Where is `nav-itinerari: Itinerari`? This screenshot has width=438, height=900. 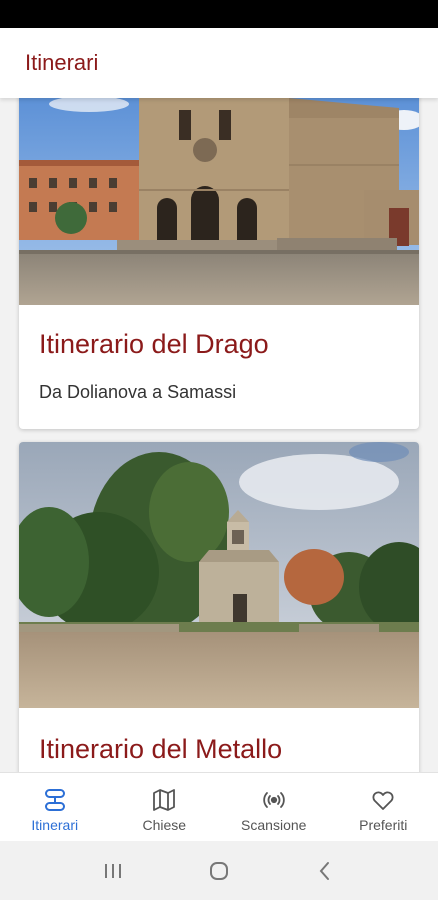
nav-itinerari: Itinerari is located at coordinates (55, 807).